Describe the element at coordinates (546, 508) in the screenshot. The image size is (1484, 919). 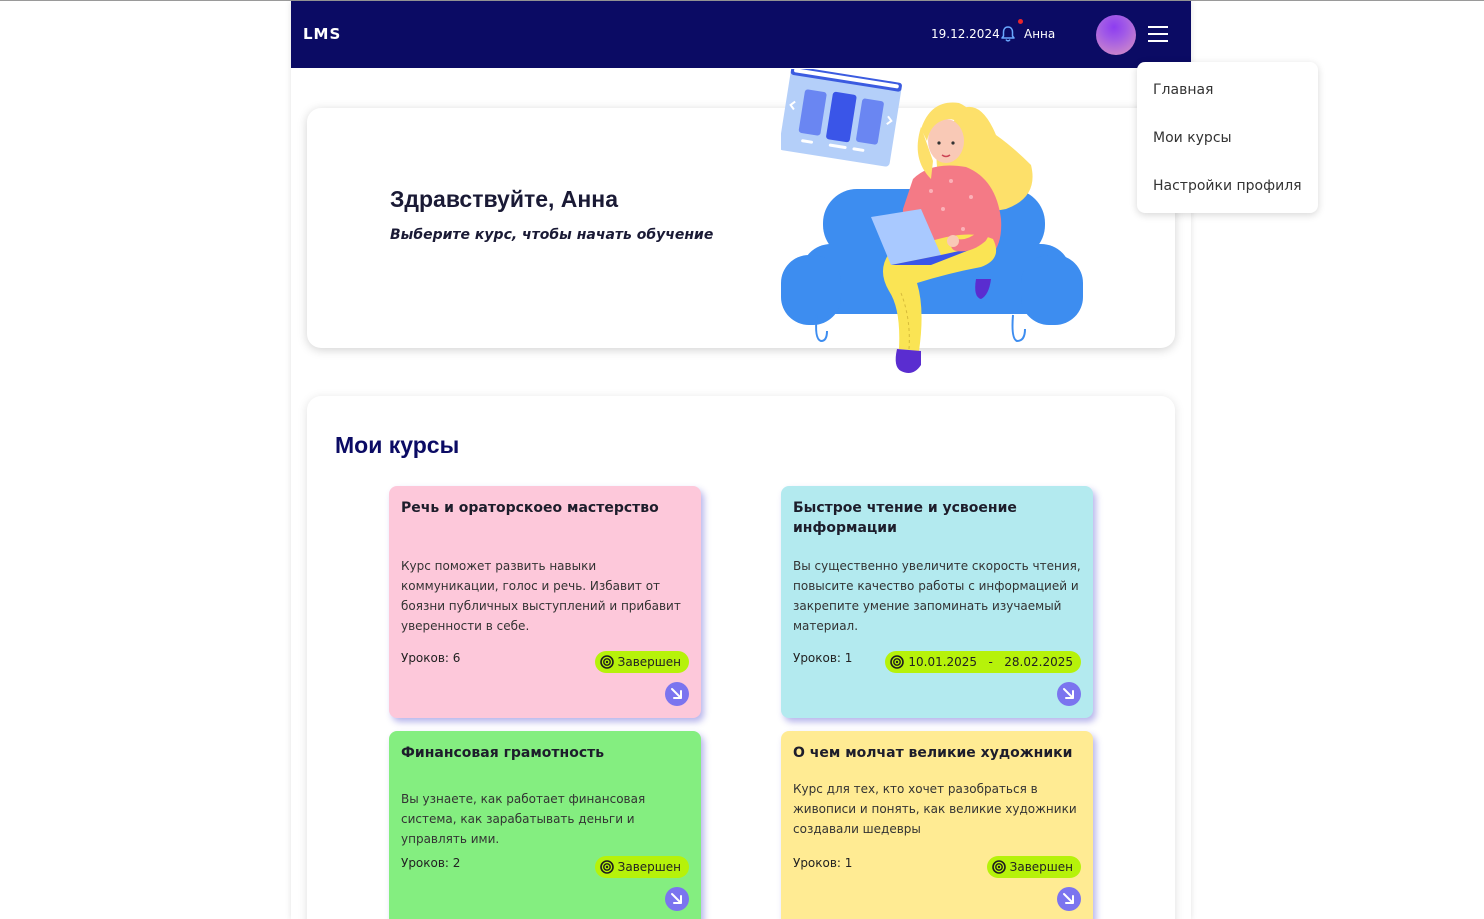
I see `course-title: Речь и ораторскоео мастерство` at that location.